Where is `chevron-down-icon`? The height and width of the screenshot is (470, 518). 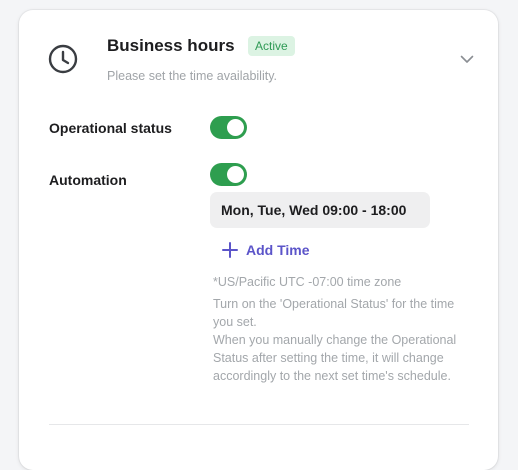
chevron-down-icon is located at coordinates (467, 59).